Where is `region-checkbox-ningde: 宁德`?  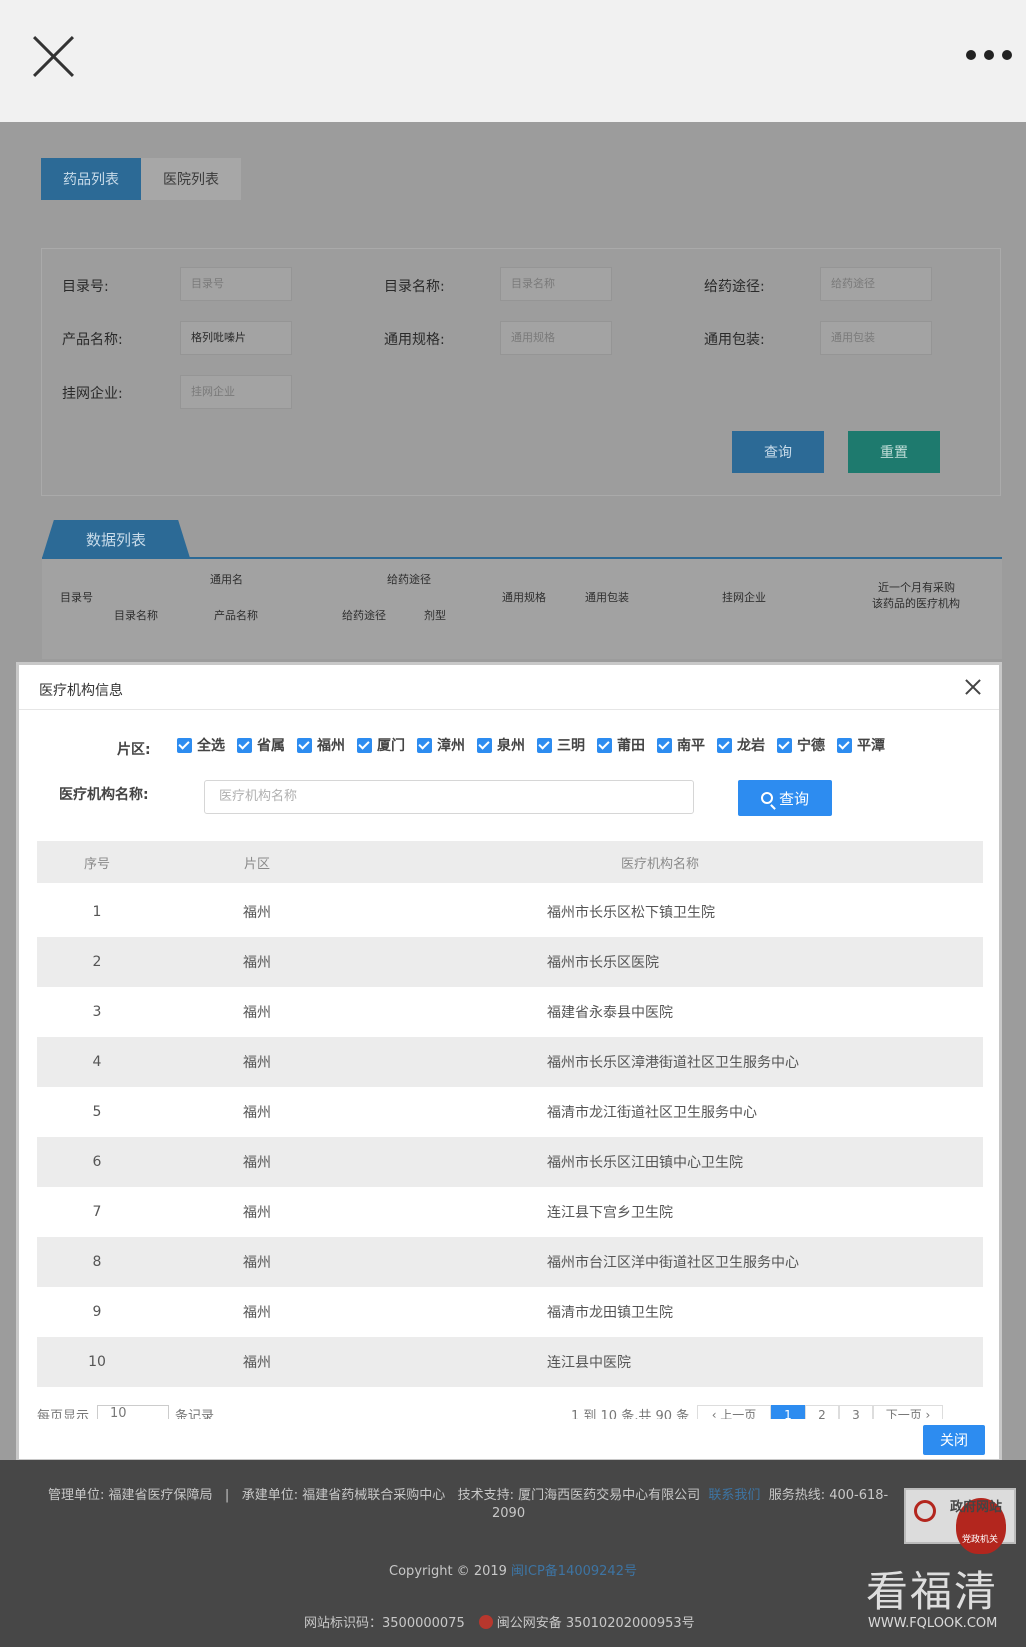 region-checkbox-ningde: 宁德 is located at coordinates (801, 745).